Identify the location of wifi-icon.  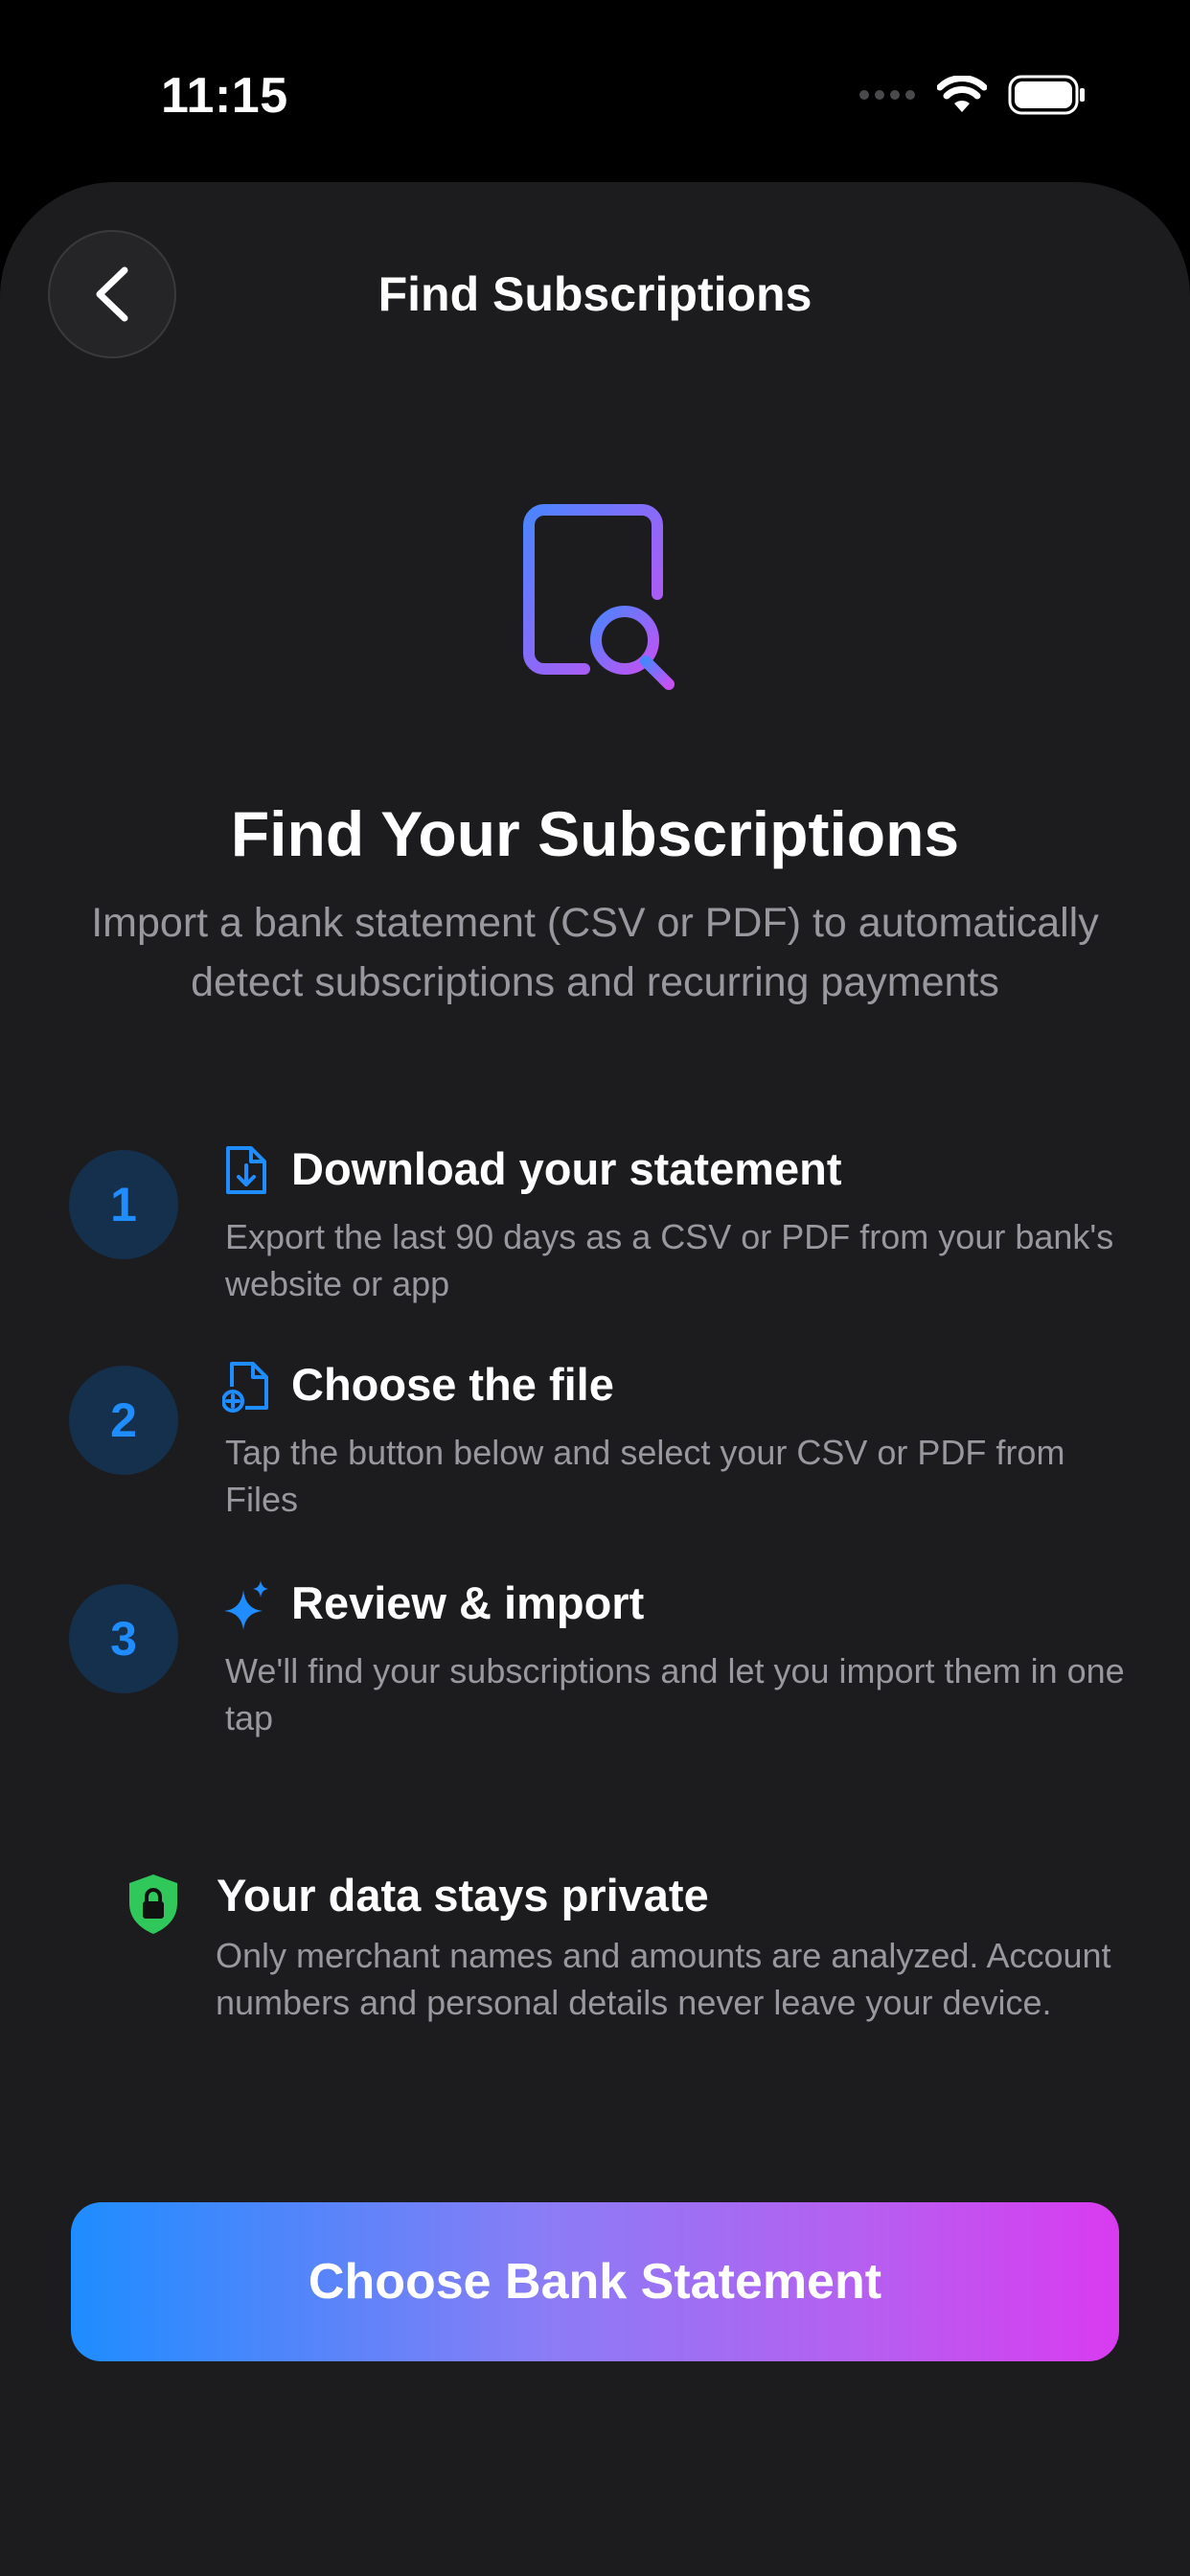
(962, 94).